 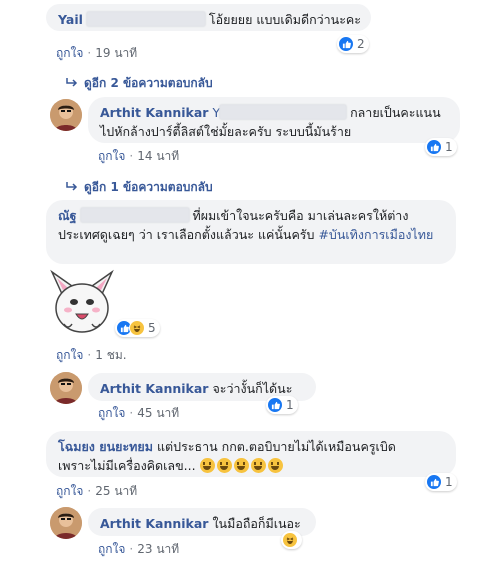 What do you see at coordinates (361, 44) in the screenshot?
I see `reaction-number: 2` at bounding box center [361, 44].